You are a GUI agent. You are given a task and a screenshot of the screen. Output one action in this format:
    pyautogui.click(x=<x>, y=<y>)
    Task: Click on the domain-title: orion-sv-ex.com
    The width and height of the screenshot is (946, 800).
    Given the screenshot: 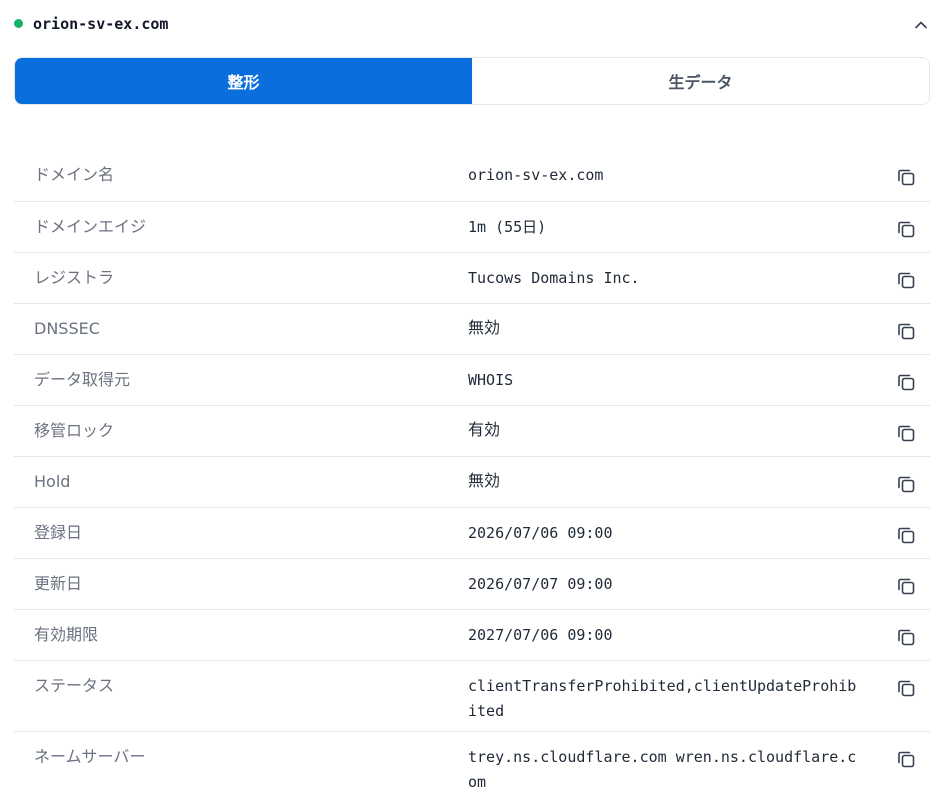 What is the action you would take?
    pyautogui.click(x=101, y=24)
    